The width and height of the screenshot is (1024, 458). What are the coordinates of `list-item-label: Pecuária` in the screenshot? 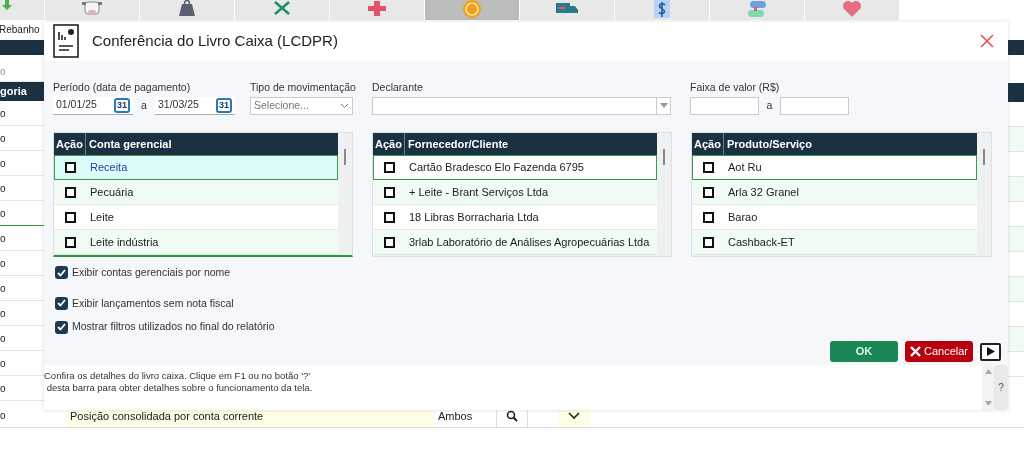 It's located at (111, 193).